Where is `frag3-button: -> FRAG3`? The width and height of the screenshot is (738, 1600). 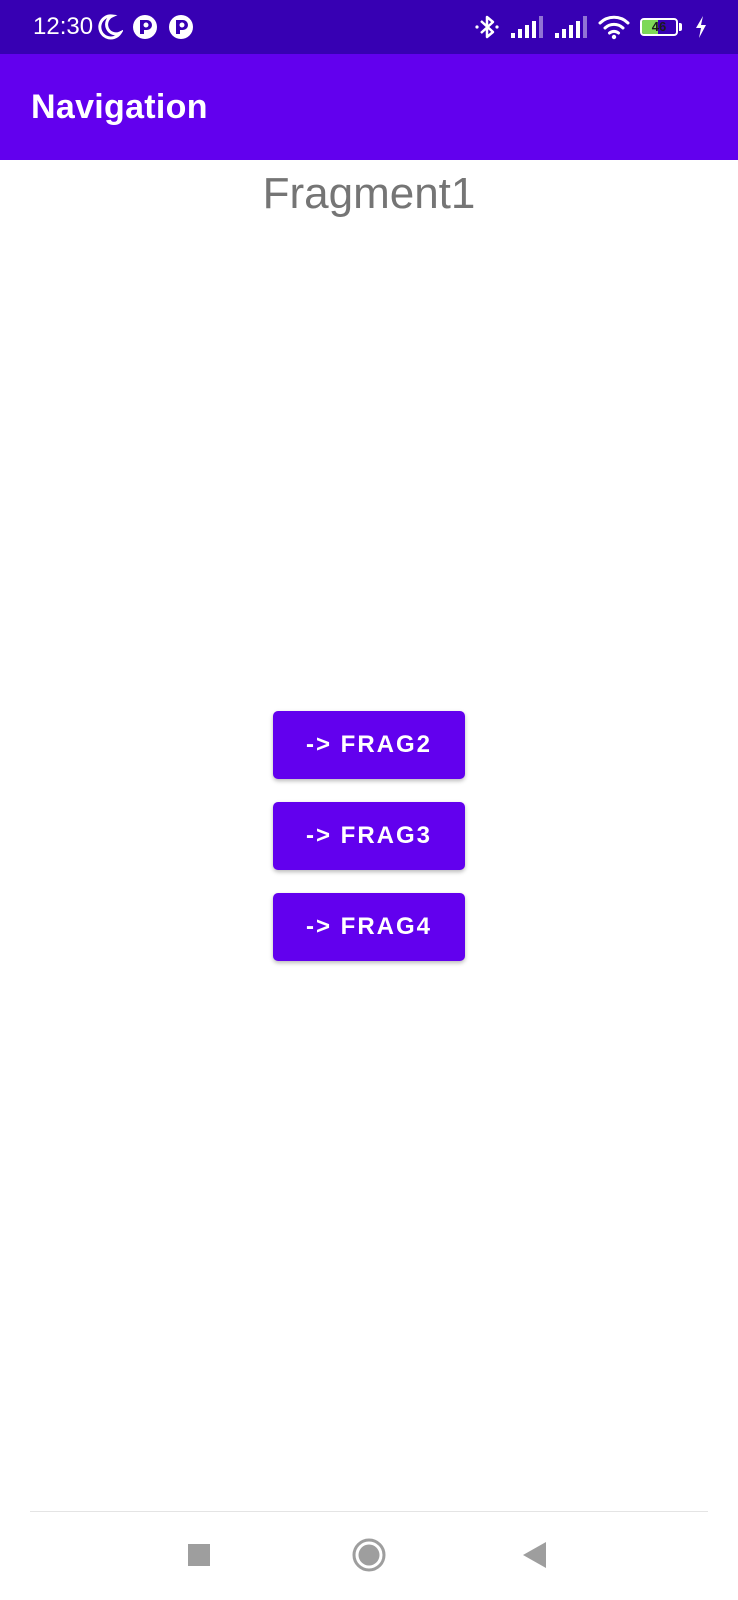 frag3-button: -> FRAG3 is located at coordinates (369, 836).